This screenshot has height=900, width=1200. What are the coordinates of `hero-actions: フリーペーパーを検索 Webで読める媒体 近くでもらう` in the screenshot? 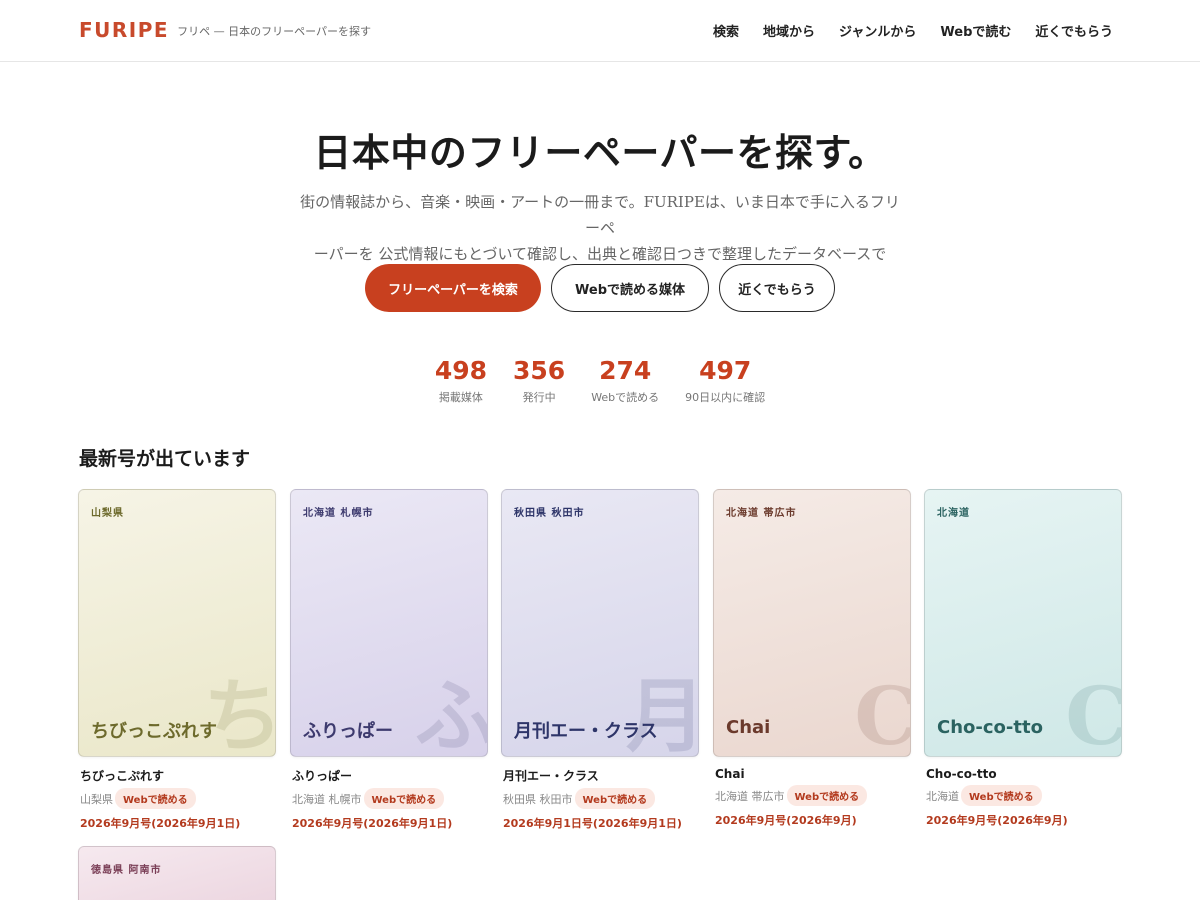 It's located at (600, 288).